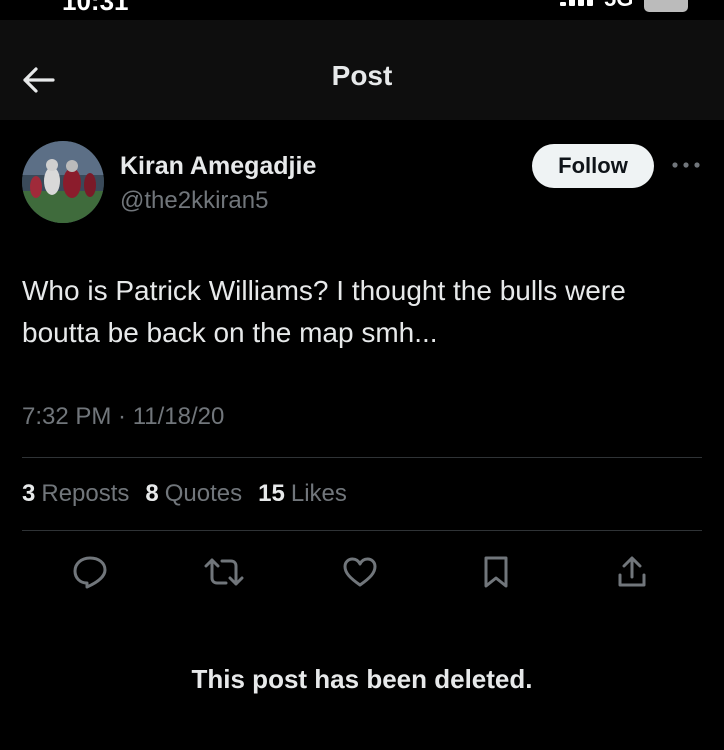 The width and height of the screenshot is (724, 750). I want to click on reposts-stat: 3 Reposts, so click(75, 495).